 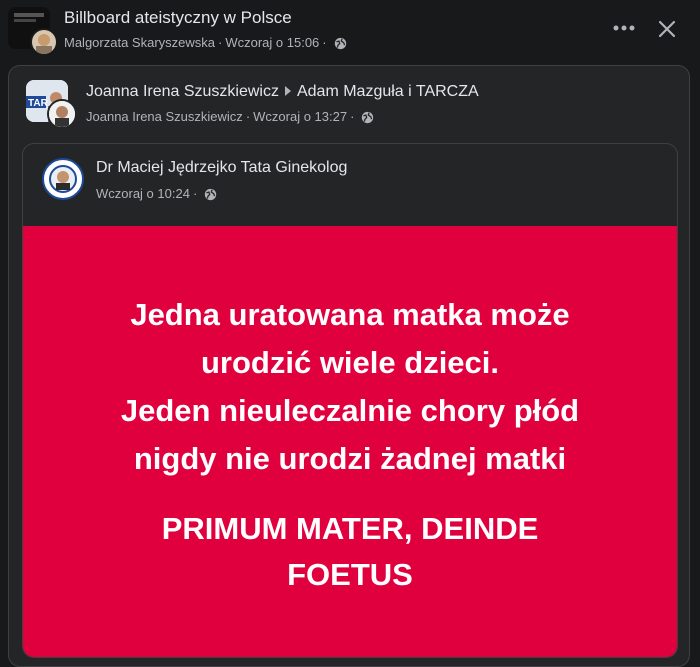 What do you see at coordinates (164, 116) in the screenshot?
I see `shared-sub-author: Joanna Irena Szuszkiewicz` at bounding box center [164, 116].